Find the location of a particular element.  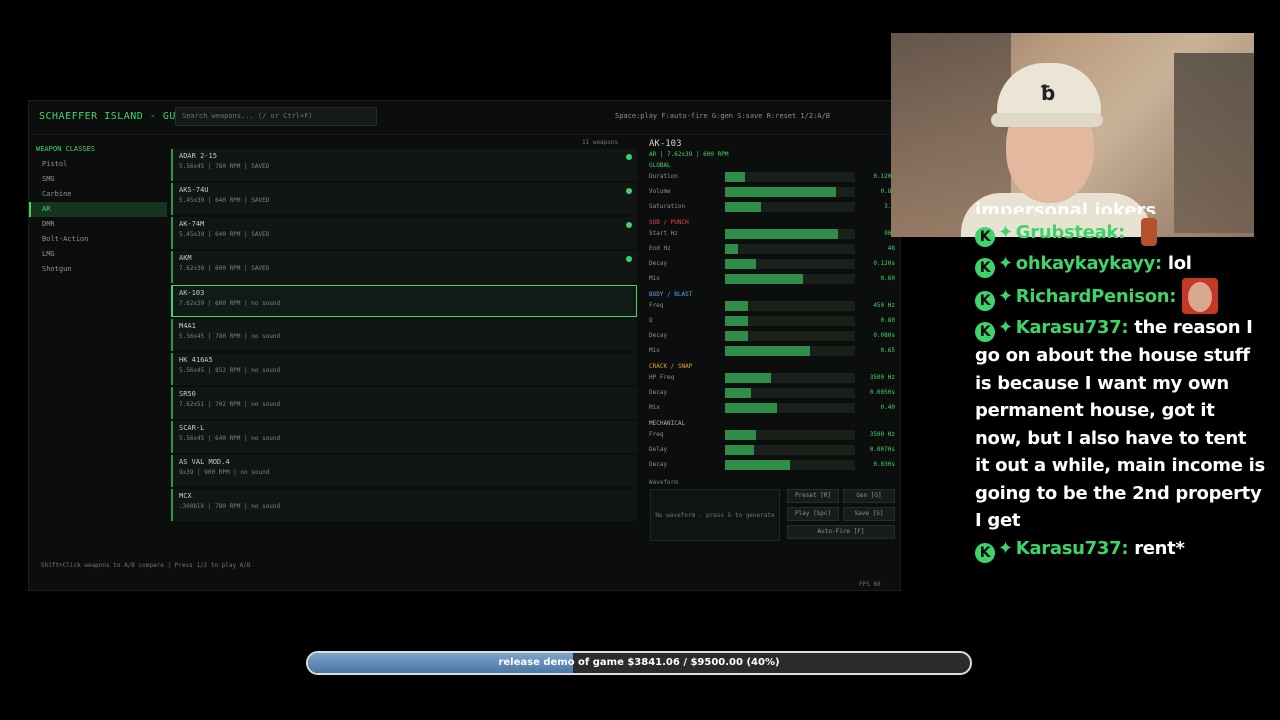

save-button: Save [S] is located at coordinates (869, 514).